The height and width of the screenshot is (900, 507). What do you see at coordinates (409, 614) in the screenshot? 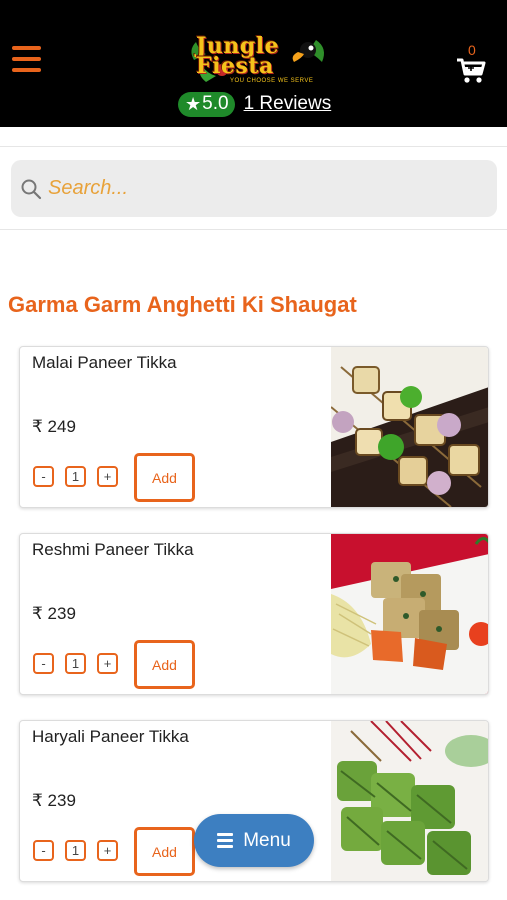
I see `item-image-reshmi-paneer-tikka` at bounding box center [409, 614].